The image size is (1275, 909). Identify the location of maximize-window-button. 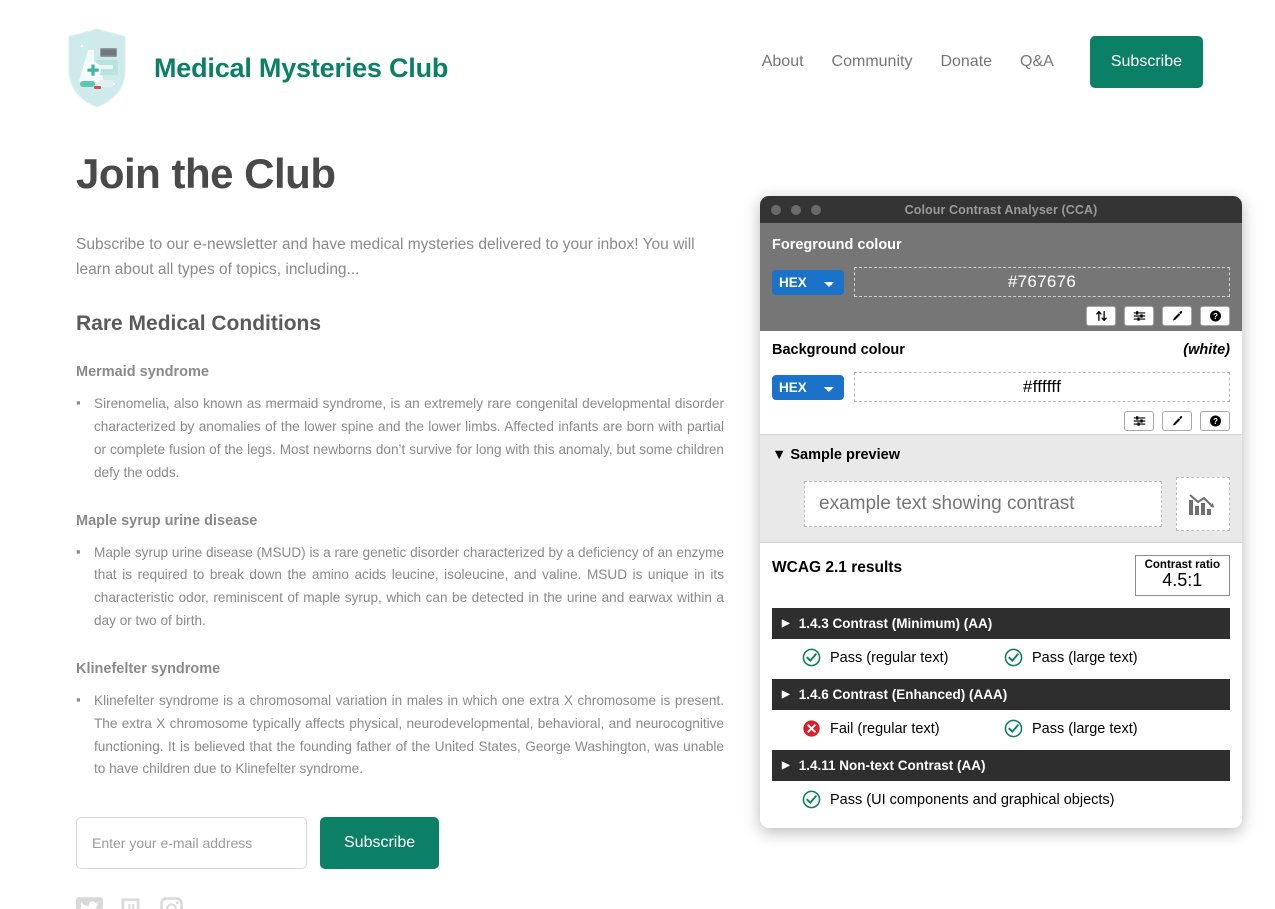
(816, 210).